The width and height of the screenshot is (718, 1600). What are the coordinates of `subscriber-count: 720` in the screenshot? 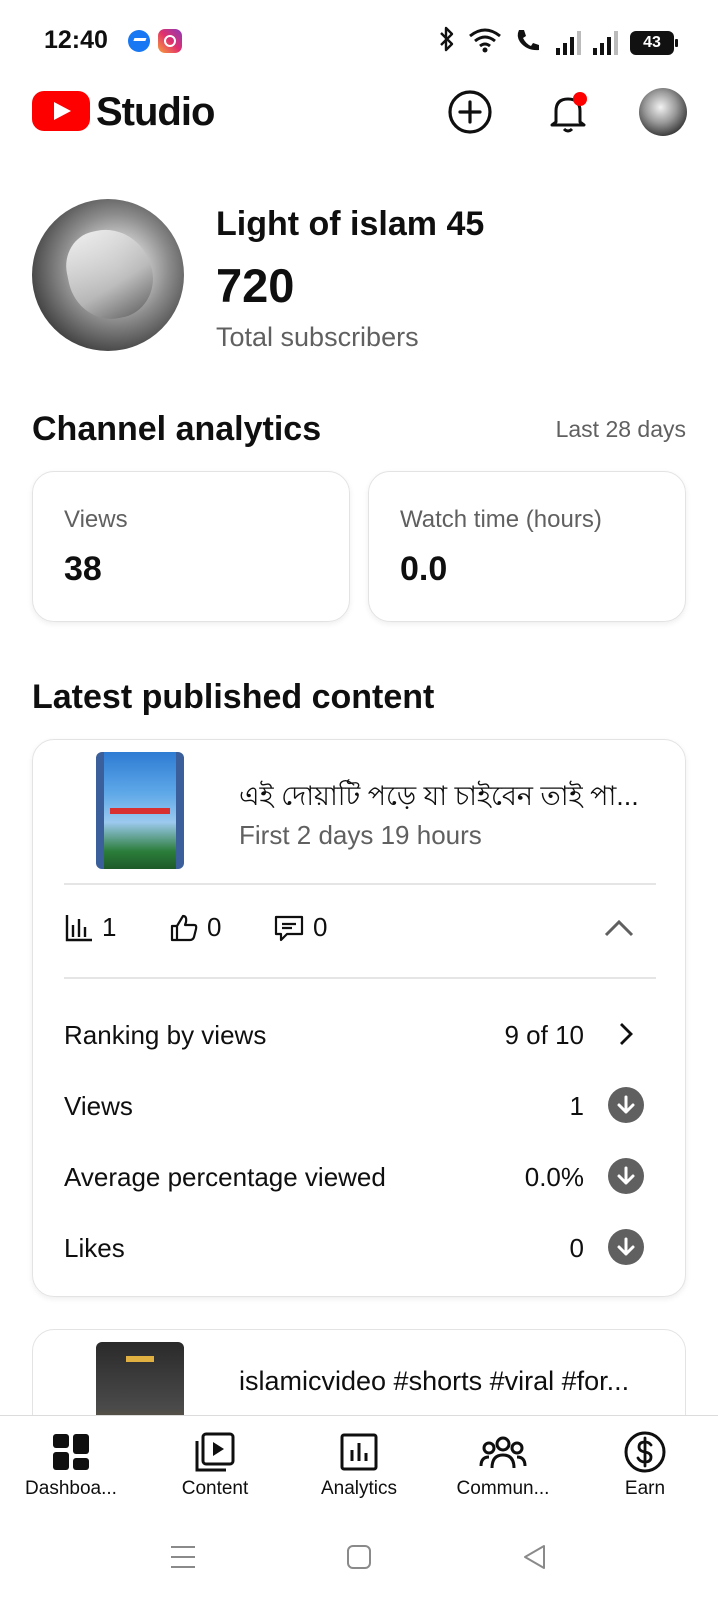 It's located at (255, 285).